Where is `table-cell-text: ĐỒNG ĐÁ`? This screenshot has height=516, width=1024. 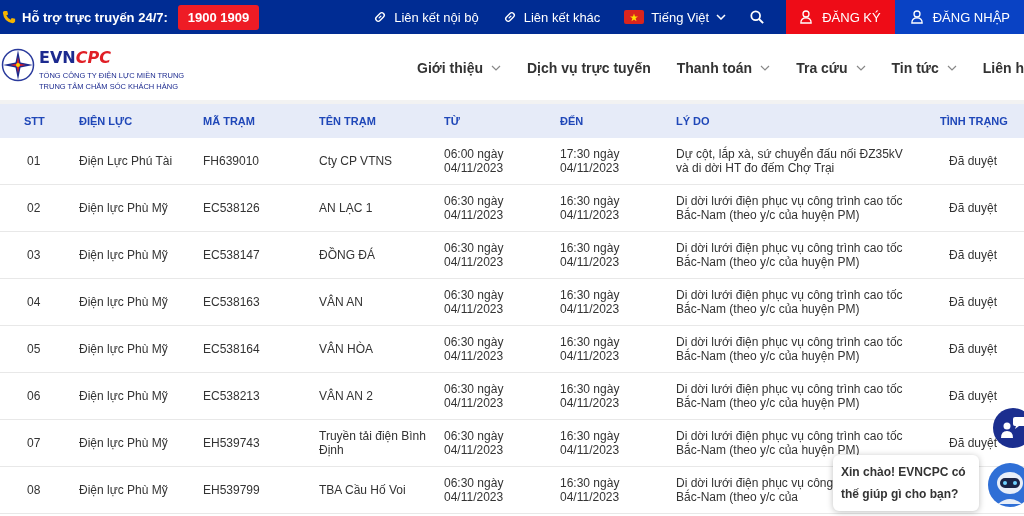 table-cell-text: ĐỒNG ĐÁ is located at coordinates (347, 255).